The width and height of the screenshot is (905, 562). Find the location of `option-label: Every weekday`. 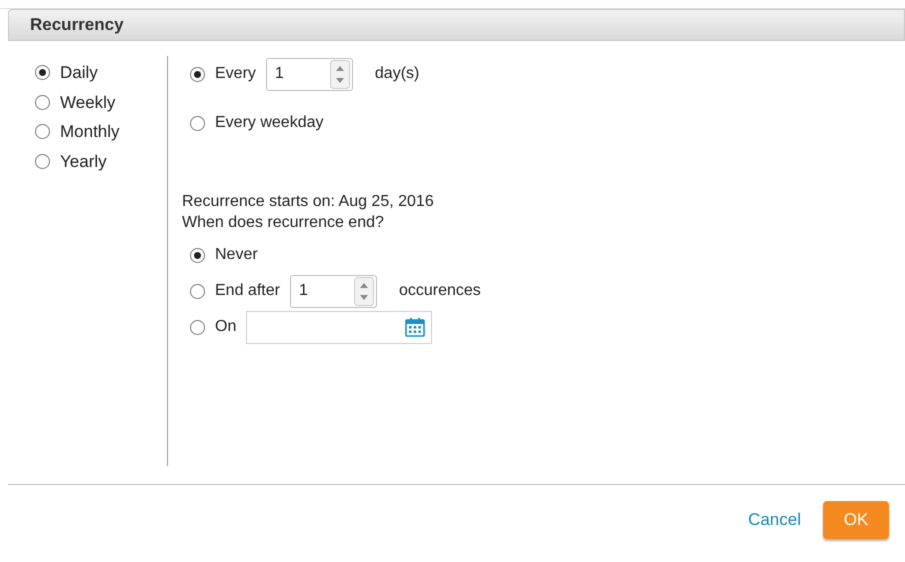

option-label: Every weekday is located at coordinates (269, 123).